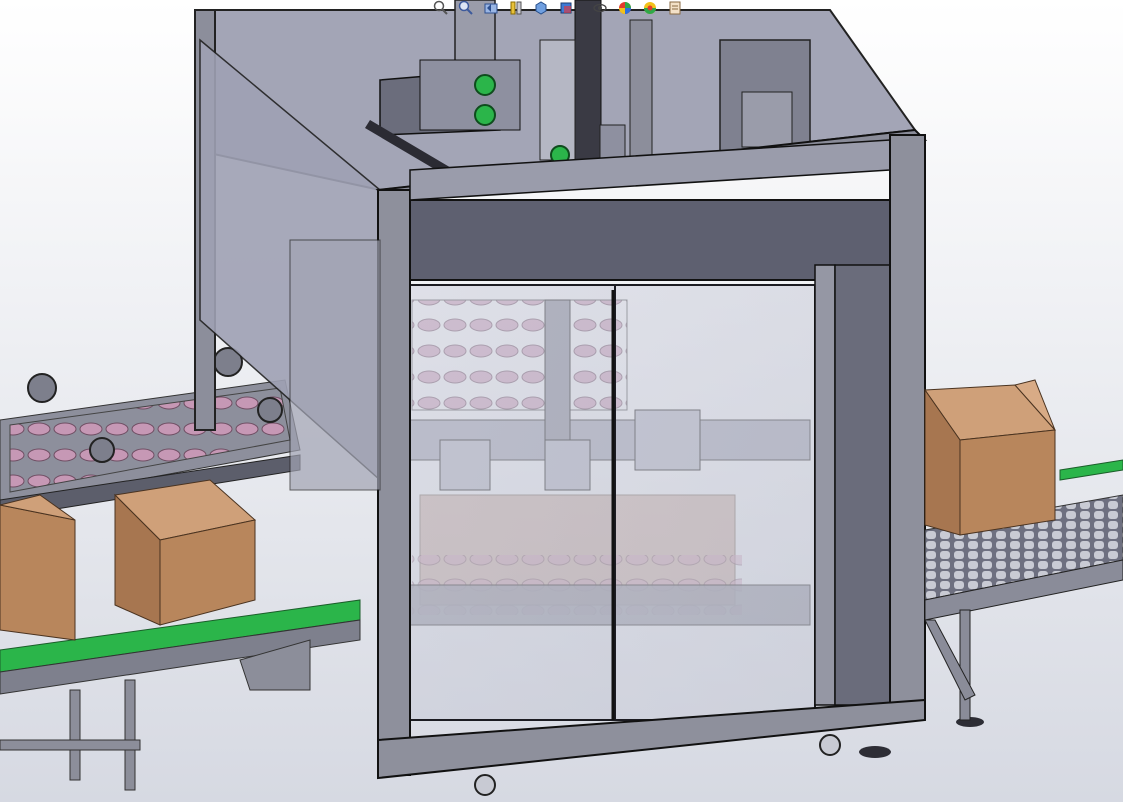  I want to click on apply-scene-icon, so click(650, 8).